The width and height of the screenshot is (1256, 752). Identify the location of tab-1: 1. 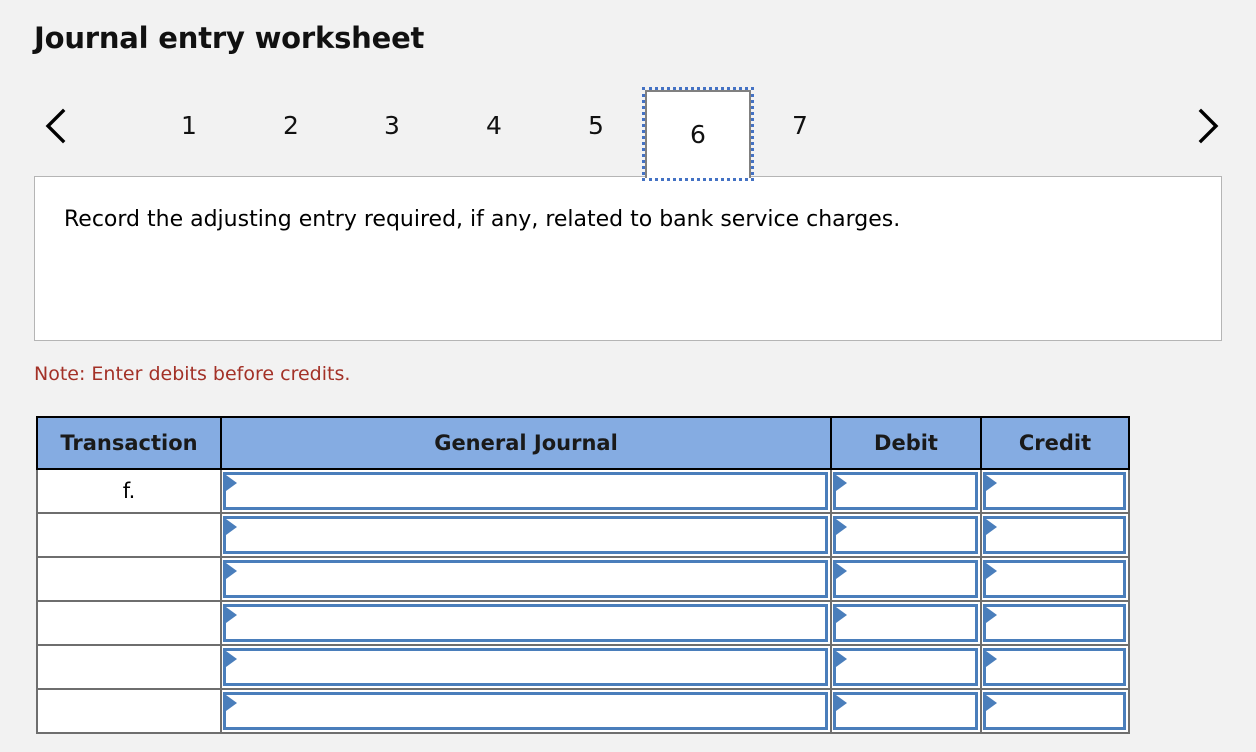
(189, 126).